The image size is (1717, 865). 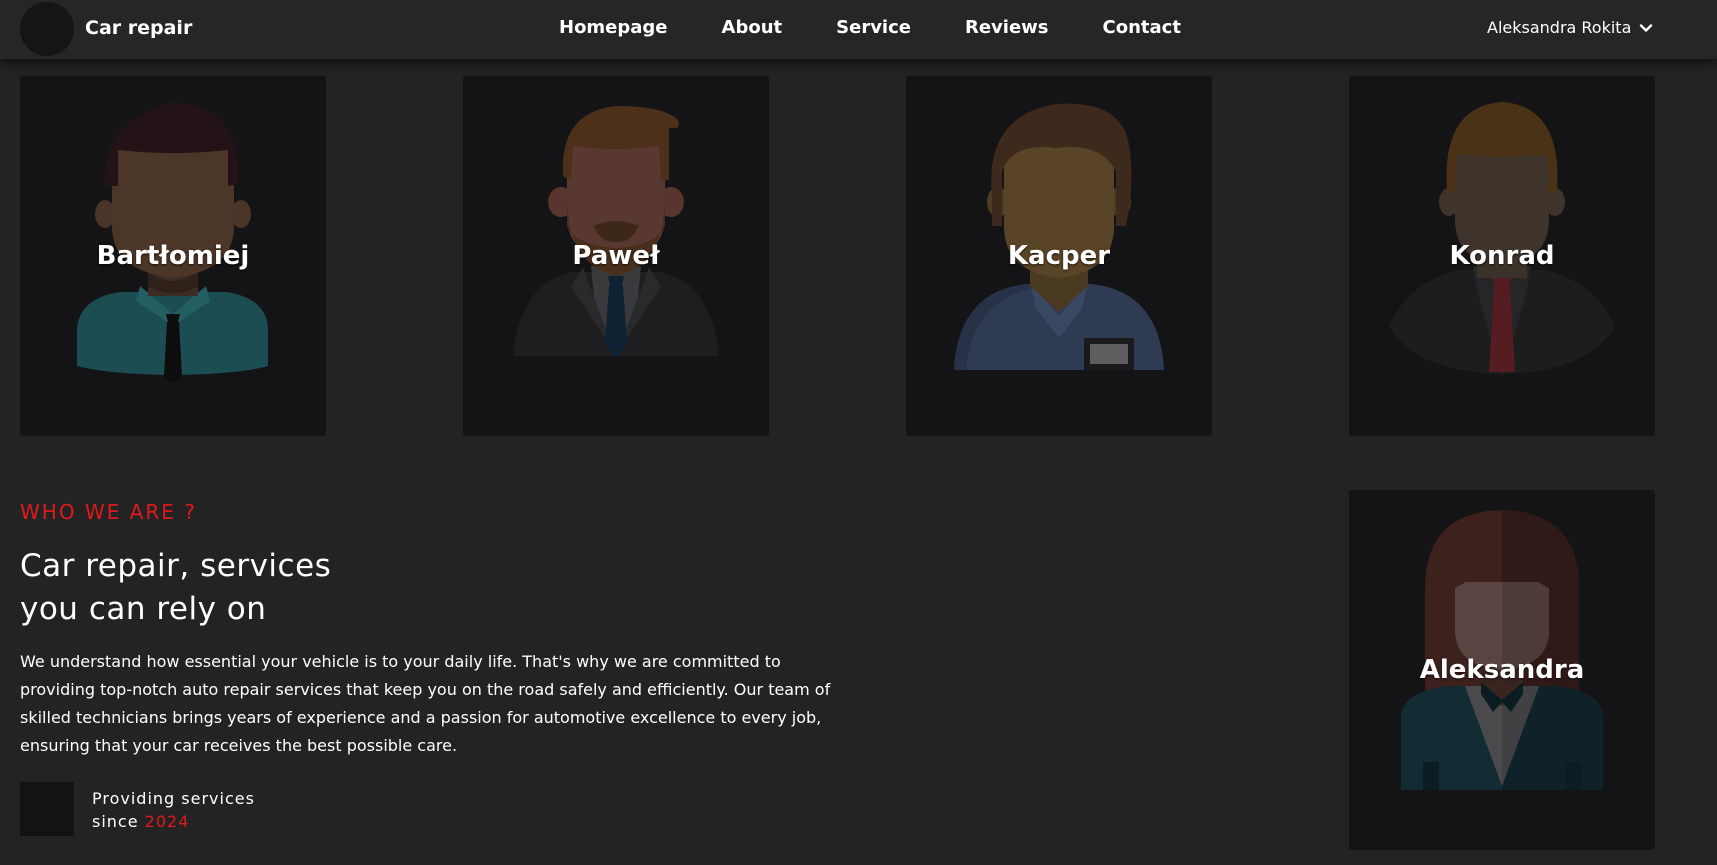 I want to click on nav-link-homepage: Homepage, so click(x=613, y=27).